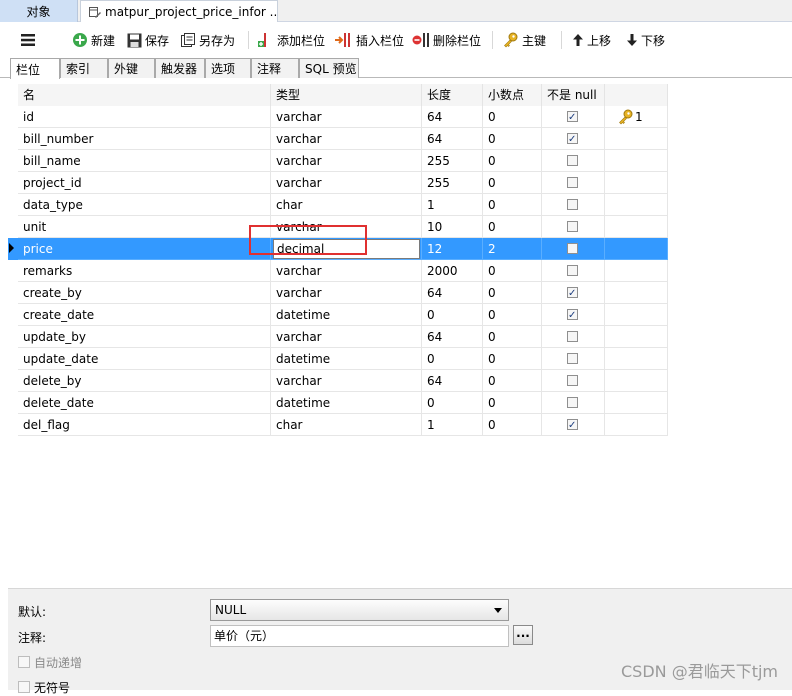 Image resolution: width=792 pixels, height=696 pixels. I want to click on table-row: idvarchar640 1, so click(338, 117).